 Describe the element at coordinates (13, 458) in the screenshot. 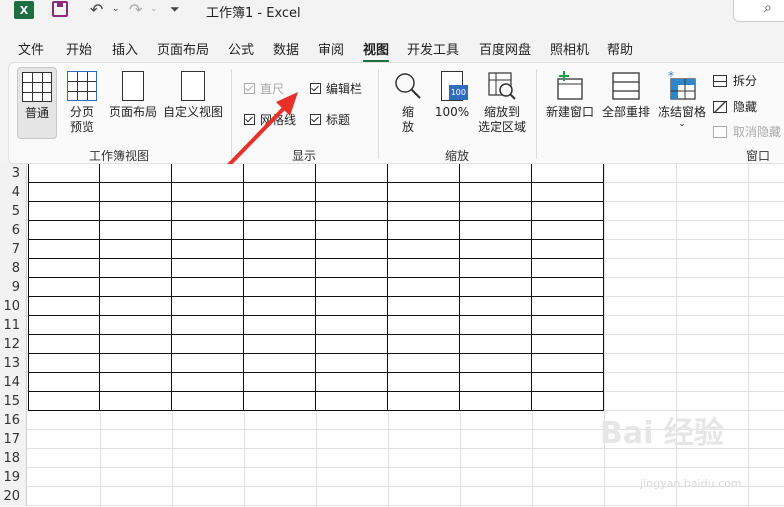

I see `row-header: 18` at that location.